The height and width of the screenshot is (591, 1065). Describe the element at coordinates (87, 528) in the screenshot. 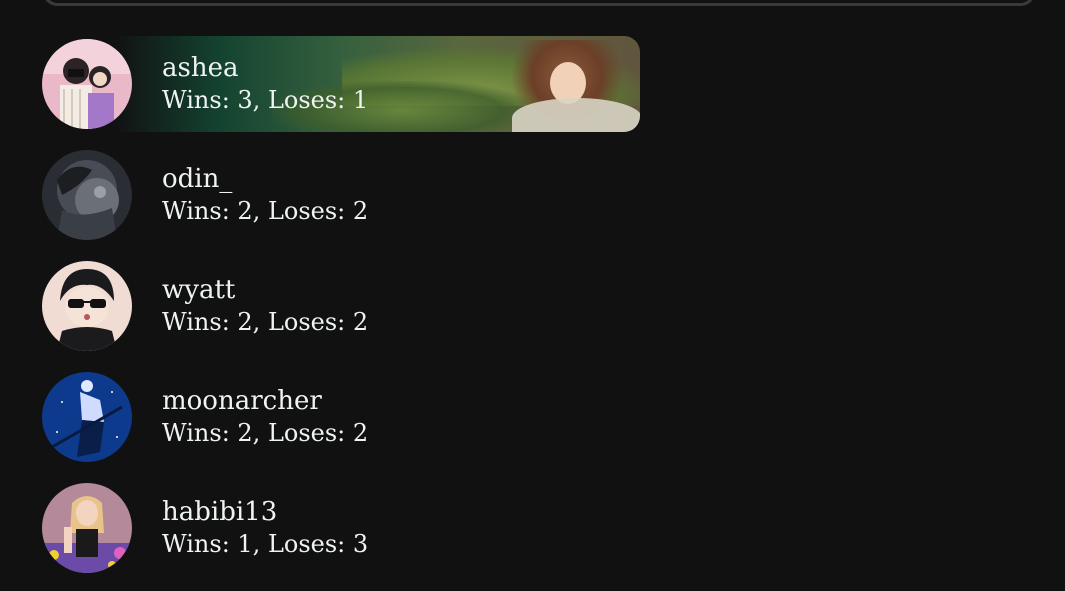

I see `girl-selfie-avatar-icon` at that location.